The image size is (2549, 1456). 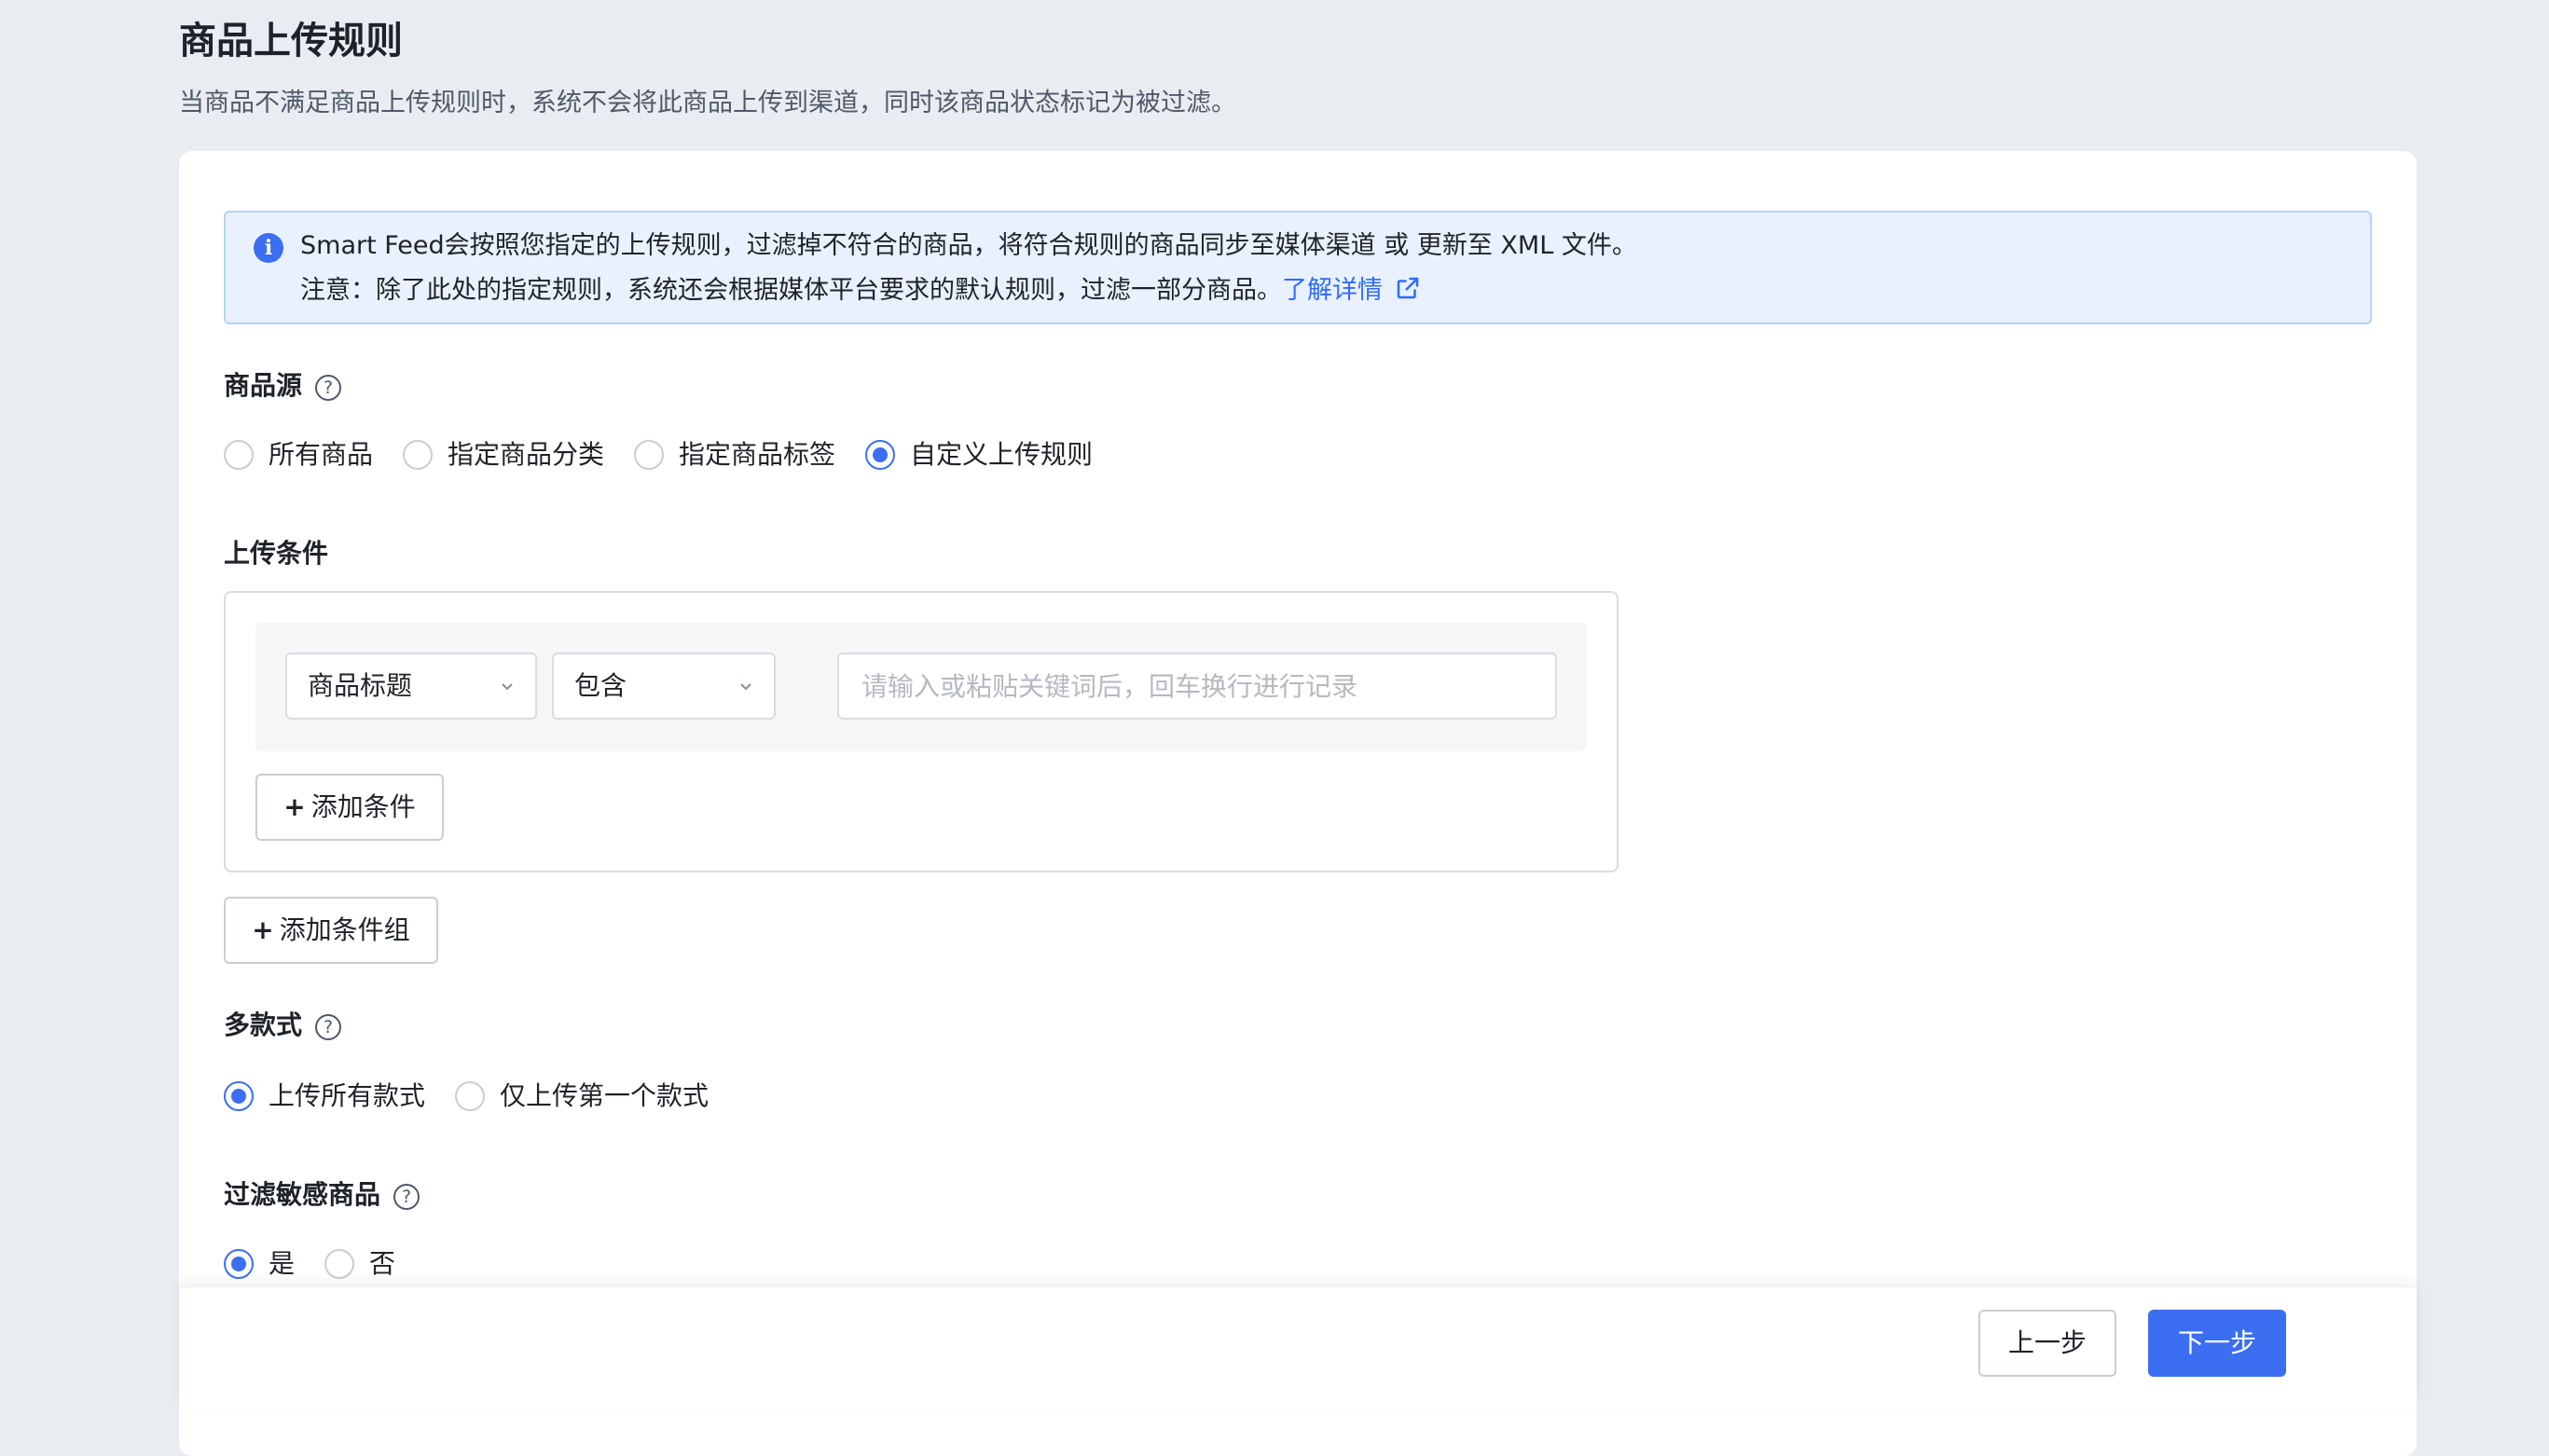 I want to click on product-source-title: 商品源, so click(x=263, y=385).